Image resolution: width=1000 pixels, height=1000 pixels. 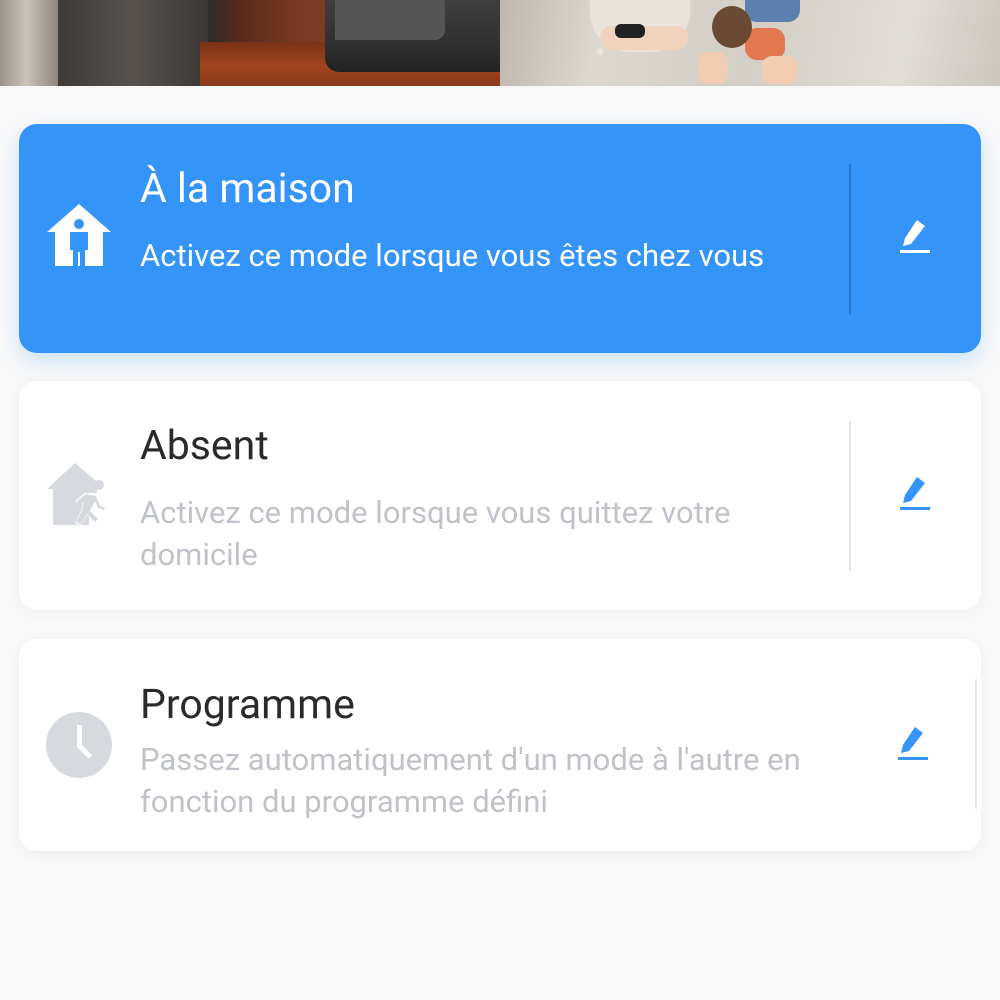 What do you see at coordinates (79, 493) in the screenshot?
I see `house-leaving-person-icon` at bounding box center [79, 493].